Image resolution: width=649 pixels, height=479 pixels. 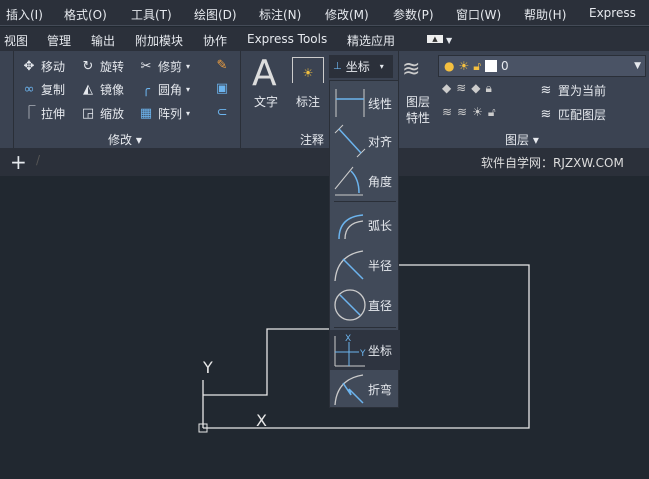 I want to click on svg-text: Y, so click(x=362, y=354).